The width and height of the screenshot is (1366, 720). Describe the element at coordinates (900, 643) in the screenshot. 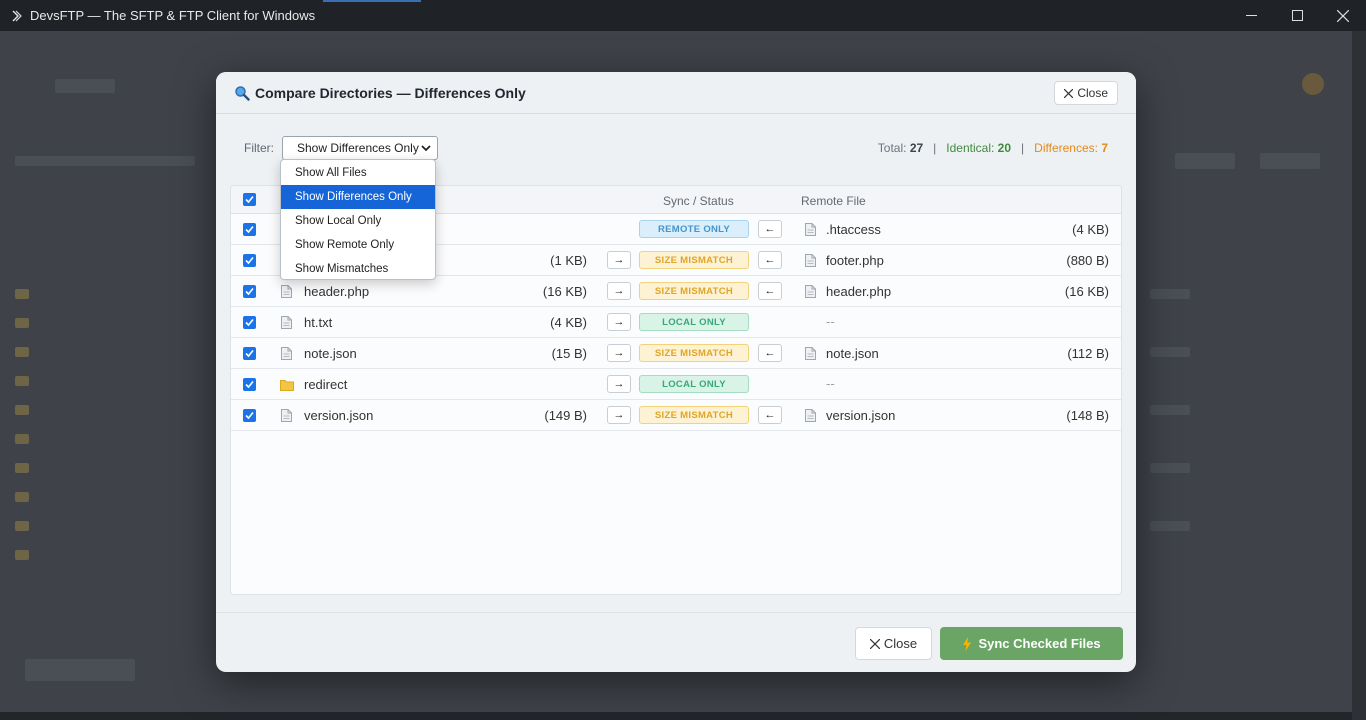

I see `close-button-label: Close` at that location.